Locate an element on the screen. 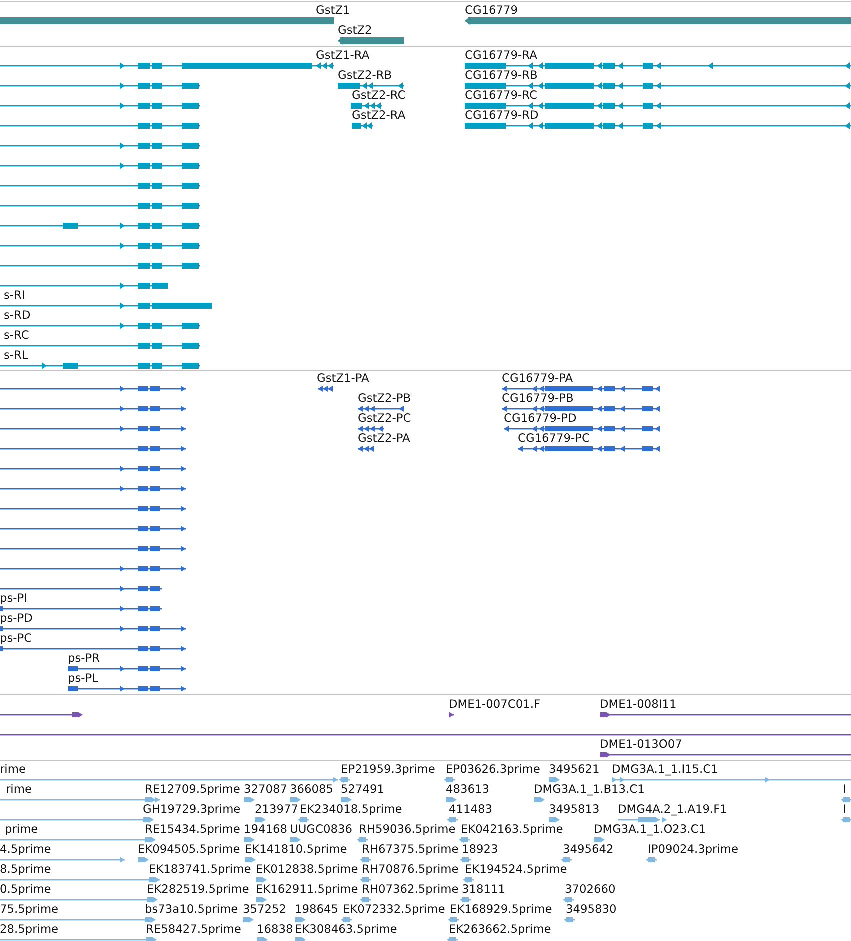  feature-label: 318111 is located at coordinates (484, 889).